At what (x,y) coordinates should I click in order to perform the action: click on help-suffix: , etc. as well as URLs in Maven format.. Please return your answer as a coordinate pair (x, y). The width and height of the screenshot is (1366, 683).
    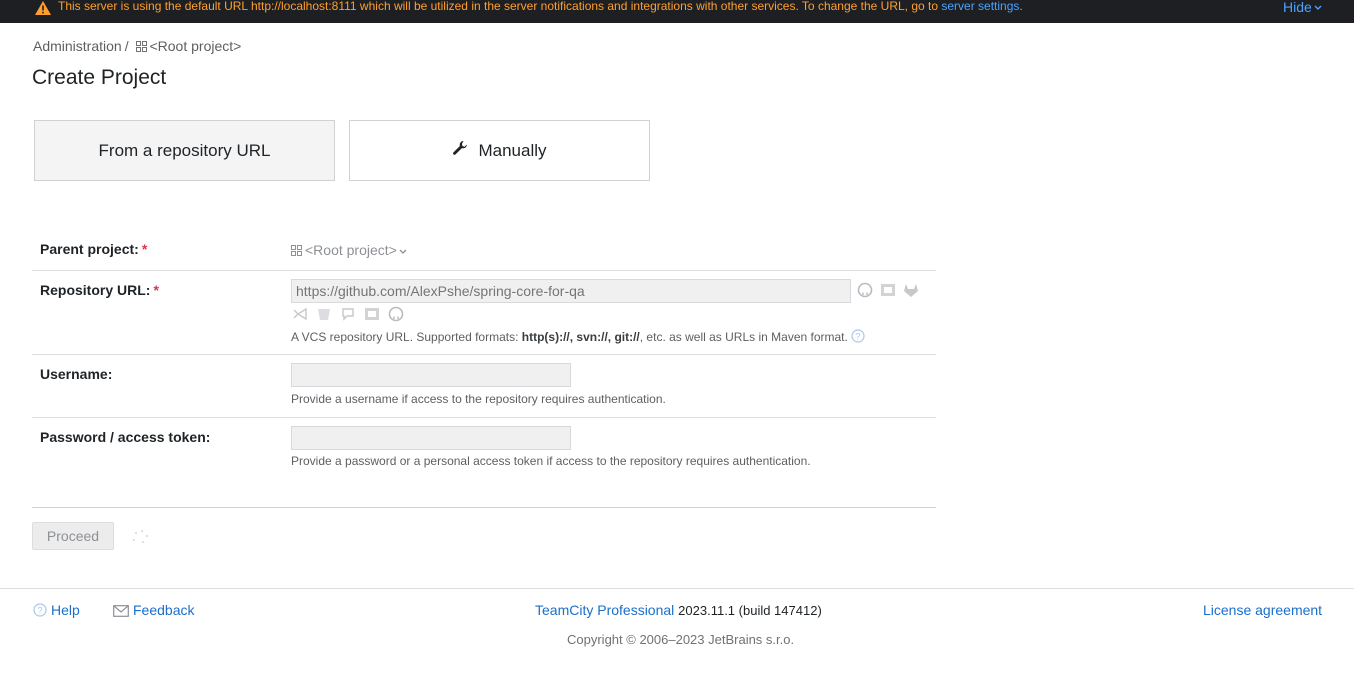
    Looking at the image, I should click on (743, 337).